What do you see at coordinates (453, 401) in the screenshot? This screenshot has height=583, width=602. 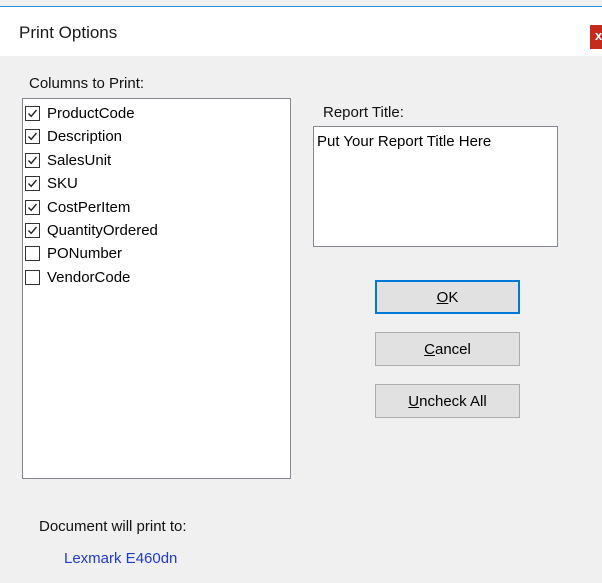 I see `uncheck-all-label-rest: ncheck All` at bounding box center [453, 401].